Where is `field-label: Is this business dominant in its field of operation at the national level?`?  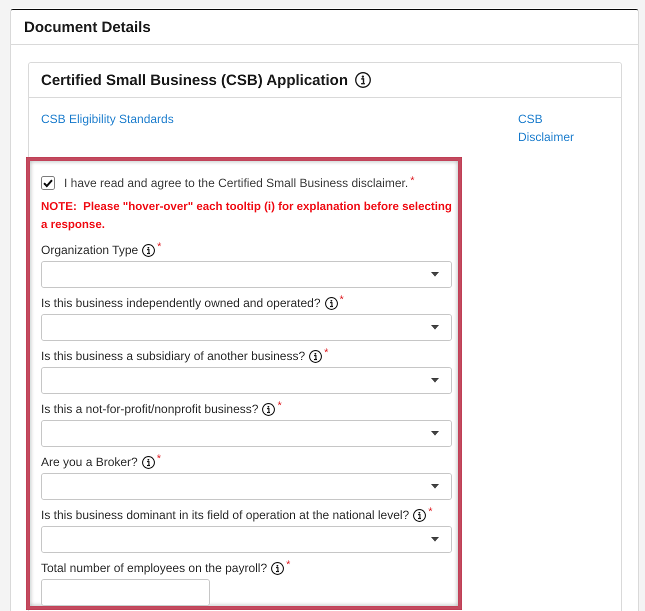
field-label: Is this business dominant in its field of operation at the national level? is located at coordinates (225, 515).